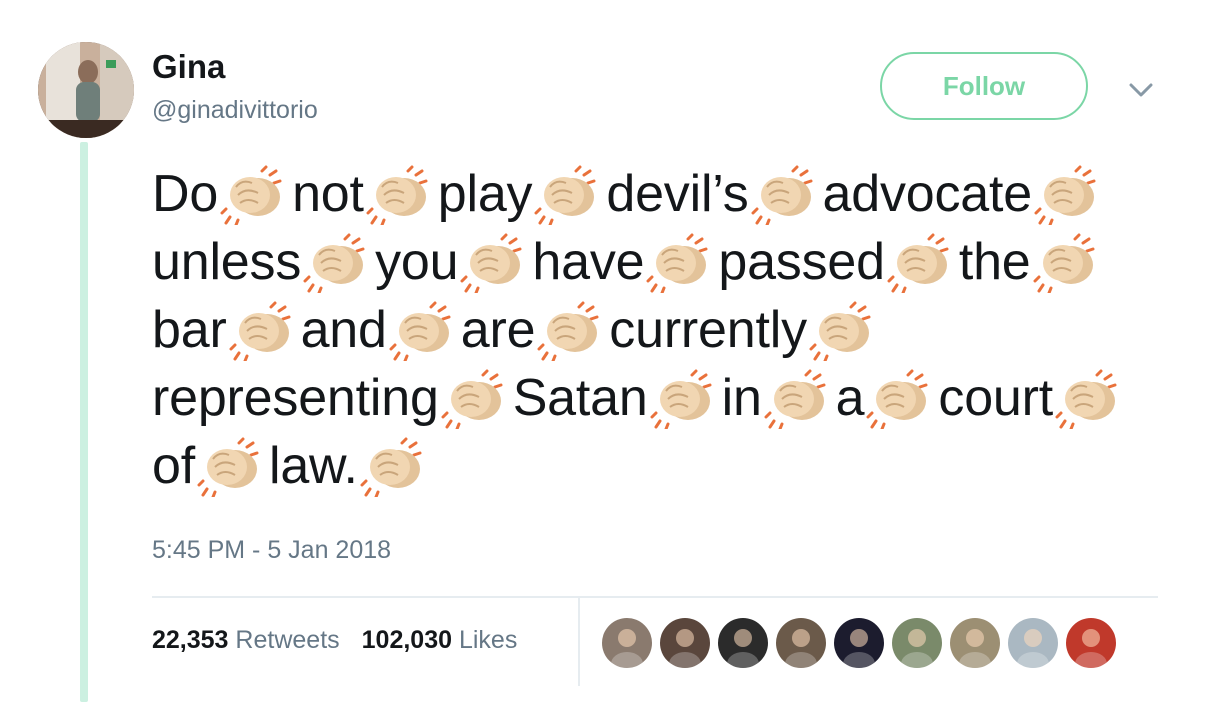 The image size is (1206, 702). I want to click on retweets-count: 22,353, so click(190, 640).